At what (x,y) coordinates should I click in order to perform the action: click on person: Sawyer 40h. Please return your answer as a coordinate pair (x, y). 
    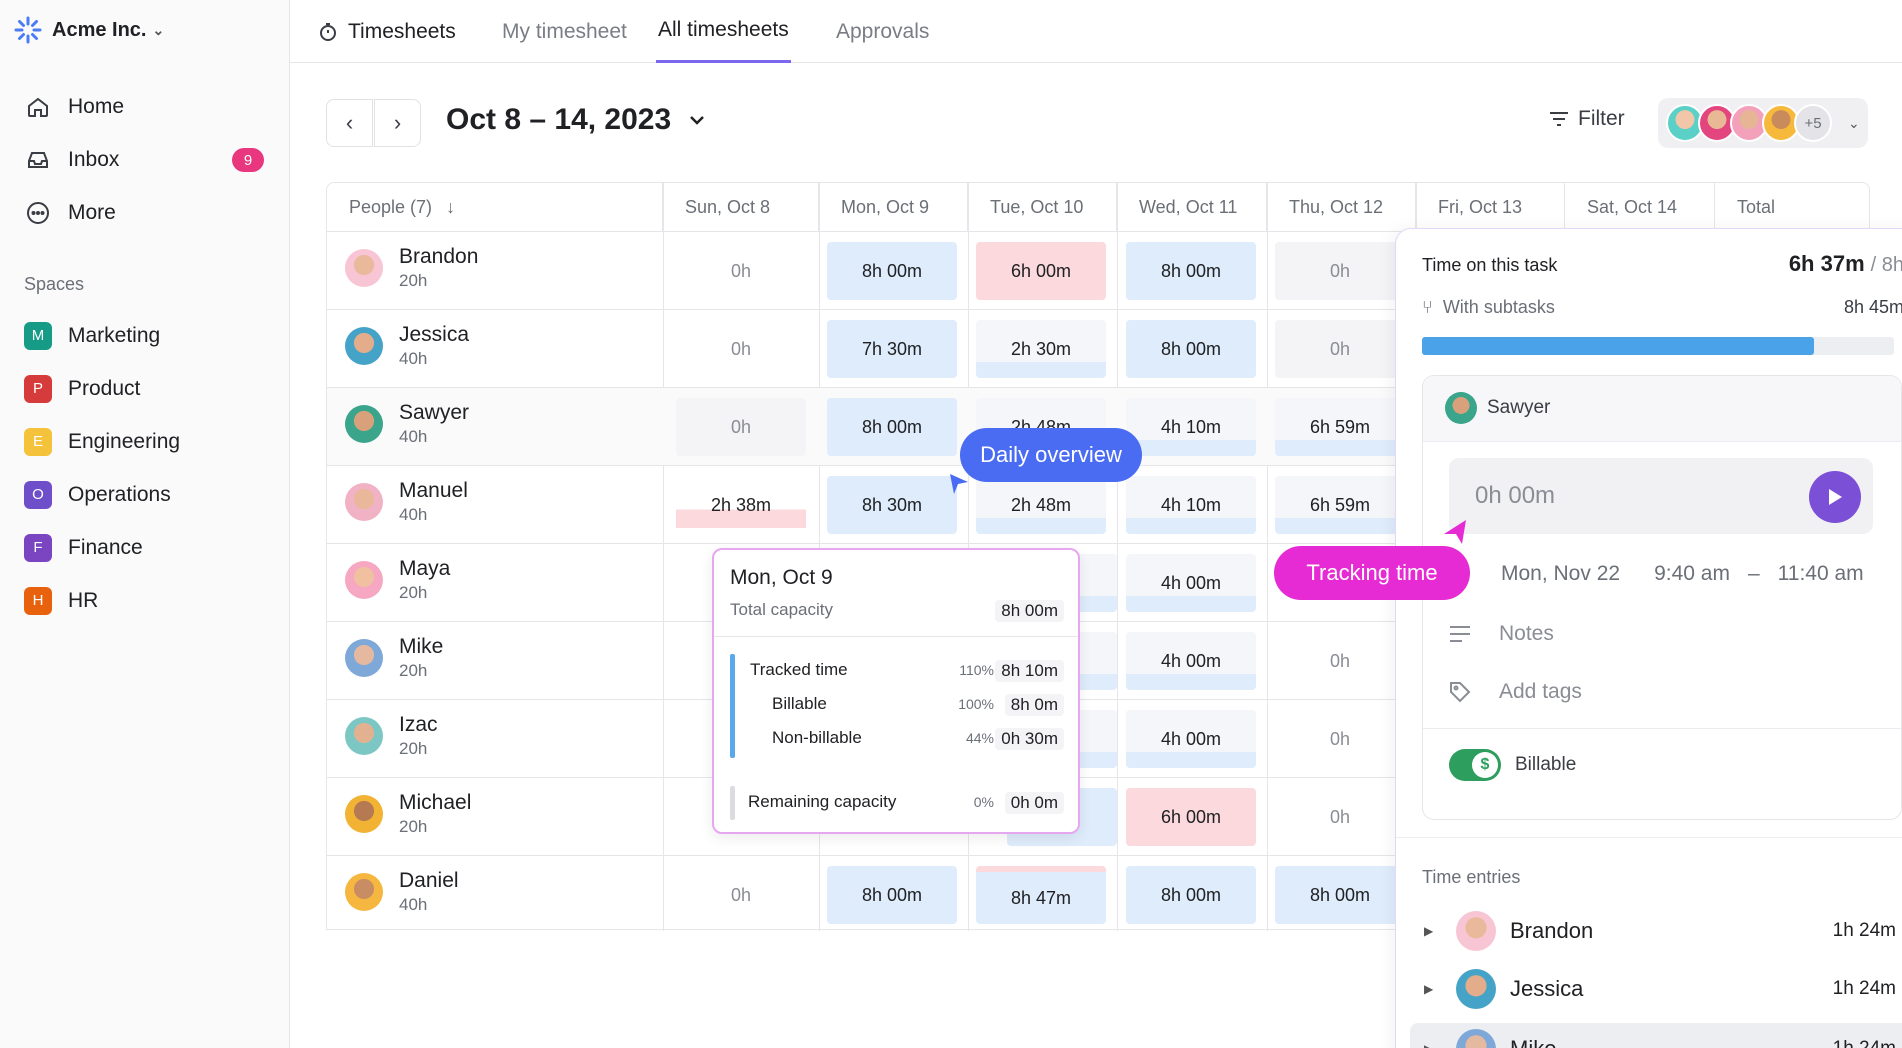
    Looking at the image, I should click on (407, 424).